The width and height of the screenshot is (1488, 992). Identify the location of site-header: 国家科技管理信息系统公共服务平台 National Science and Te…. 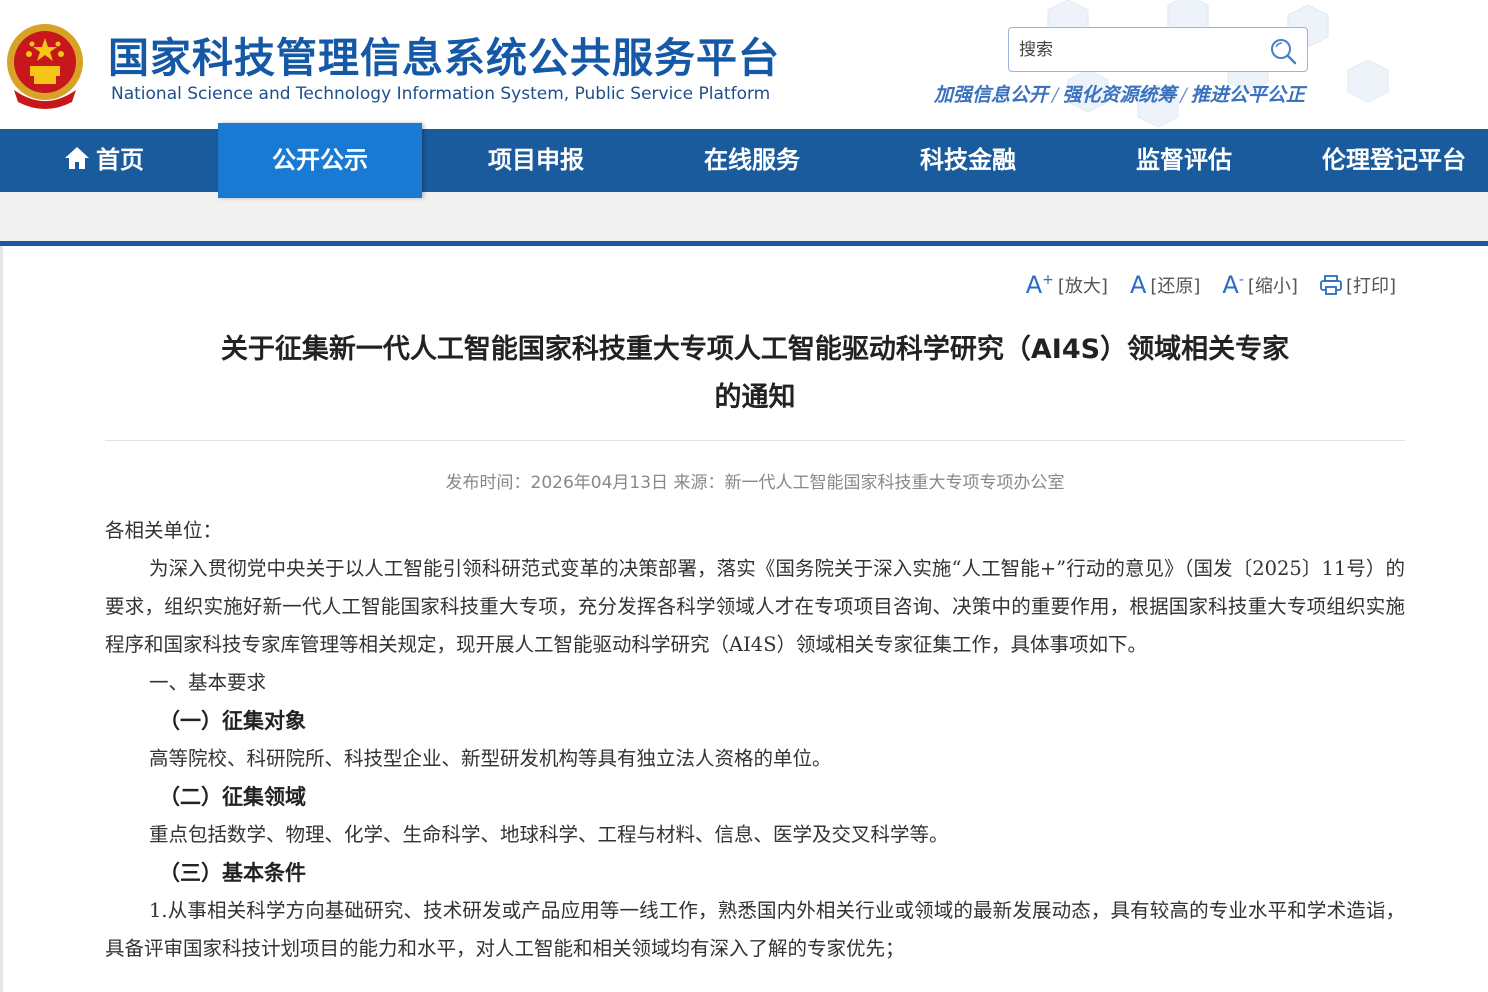
(744, 64).